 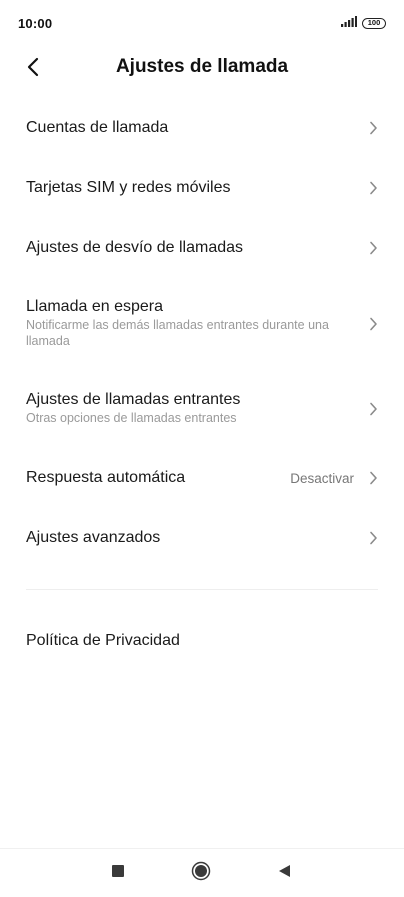 I want to click on item-texts: Respuesta automática, so click(x=158, y=478).